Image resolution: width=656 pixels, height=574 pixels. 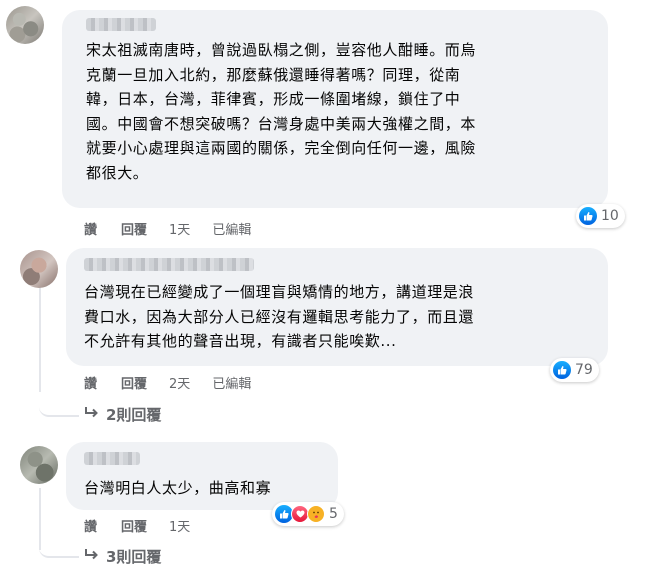 What do you see at coordinates (202, 476) in the screenshot?
I see `comment-bubble: 台灣明白人太少，曲高和寡` at bounding box center [202, 476].